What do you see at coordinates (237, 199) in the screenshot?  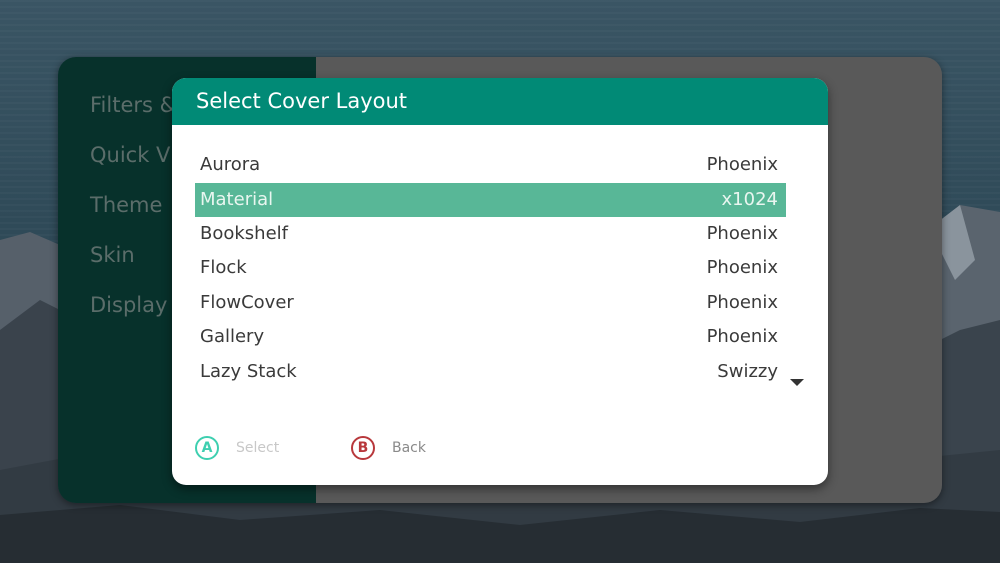 I see `option-name: Material` at bounding box center [237, 199].